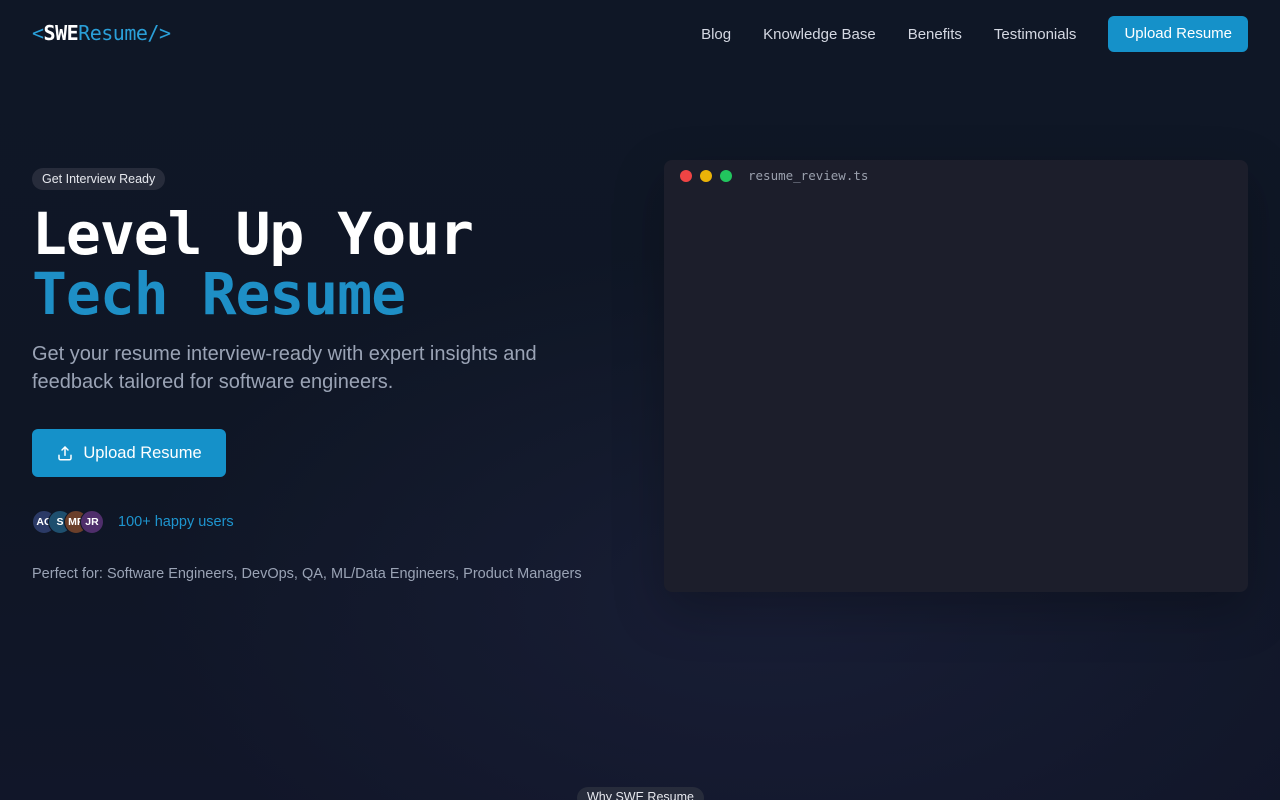 This screenshot has width=1280, height=800. What do you see at coordinates (706, 176) in the screenshot?
I see `minimize-dot-icon` at bounding box center [706, 176].